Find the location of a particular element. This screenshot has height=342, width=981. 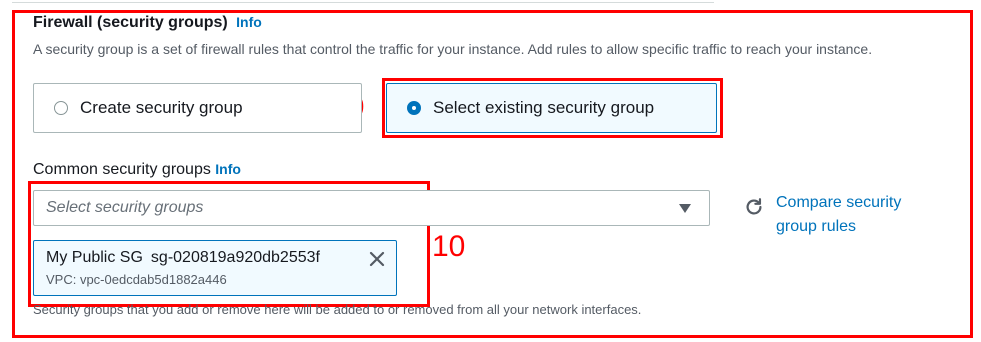

select-existing-security-group-option: Select existing security group is located at coordinates (551, 108).